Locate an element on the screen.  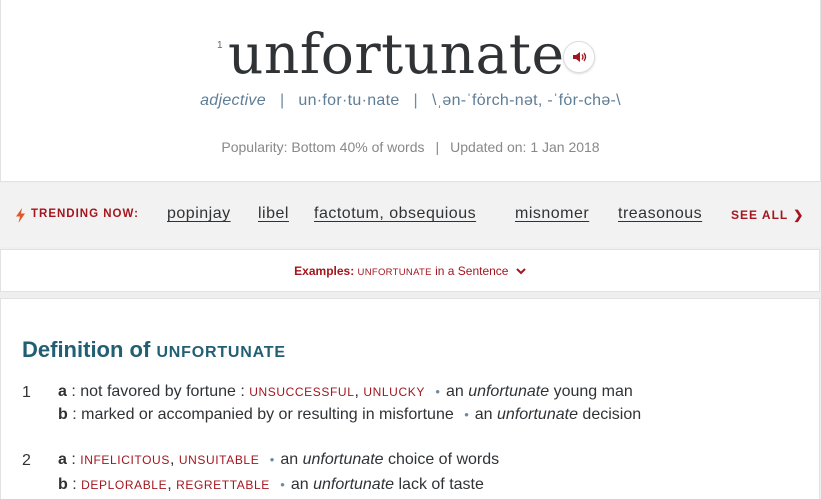
pronunciation-audio-button is located at coordinates (579, 57).